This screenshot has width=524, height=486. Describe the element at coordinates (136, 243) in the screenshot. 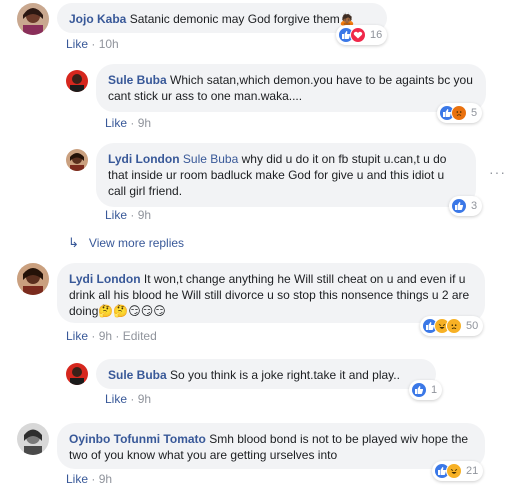

I see `view-more-label: View more replies` at that location.